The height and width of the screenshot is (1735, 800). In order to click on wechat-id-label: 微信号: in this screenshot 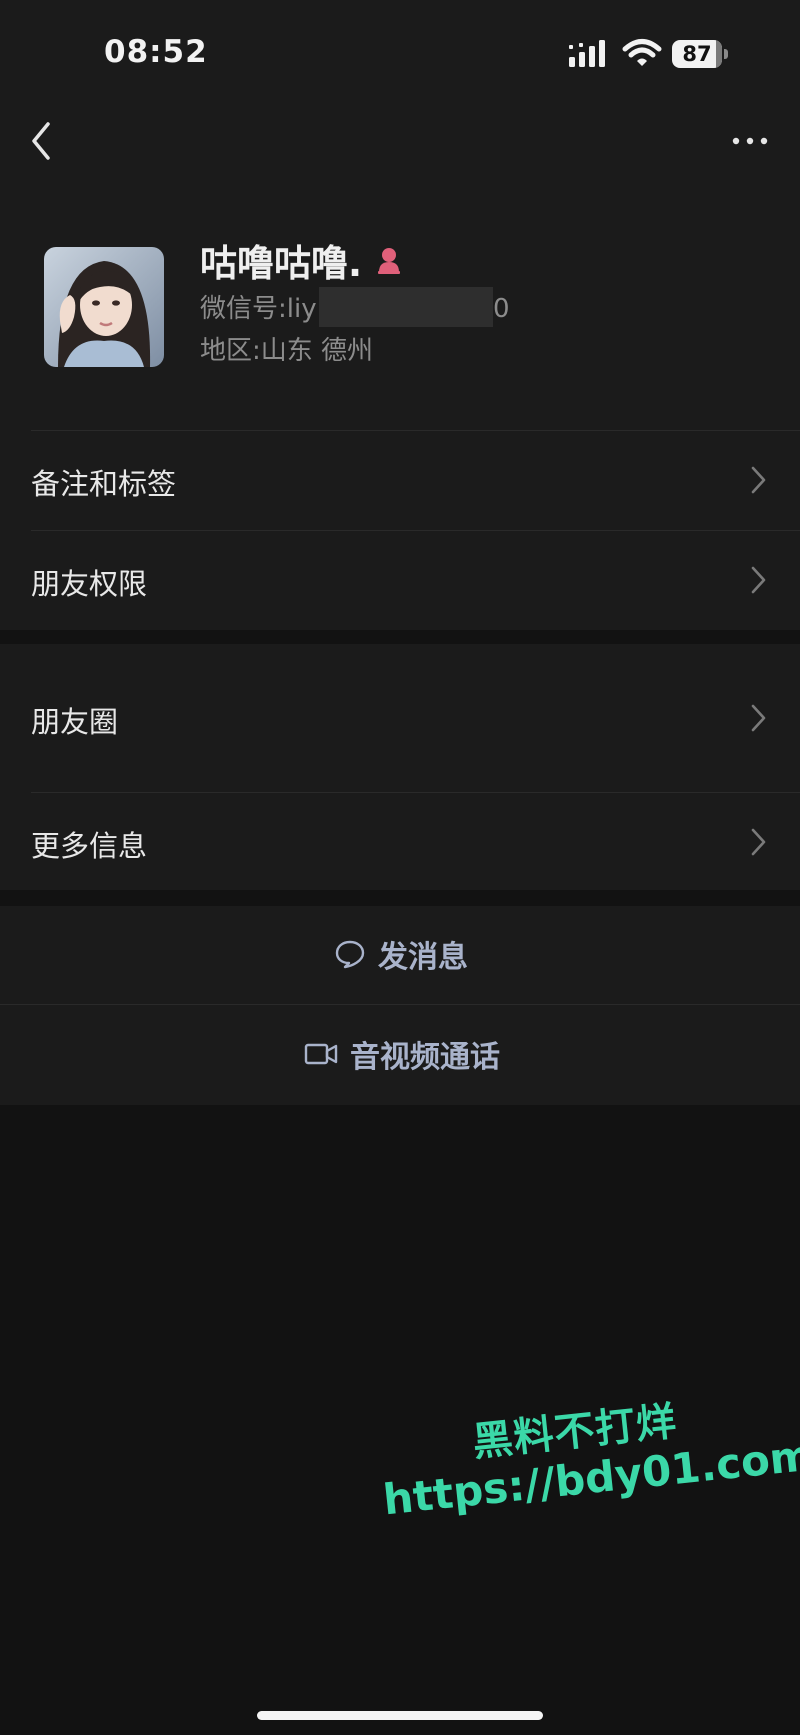, I will do `click(243, 309)`.